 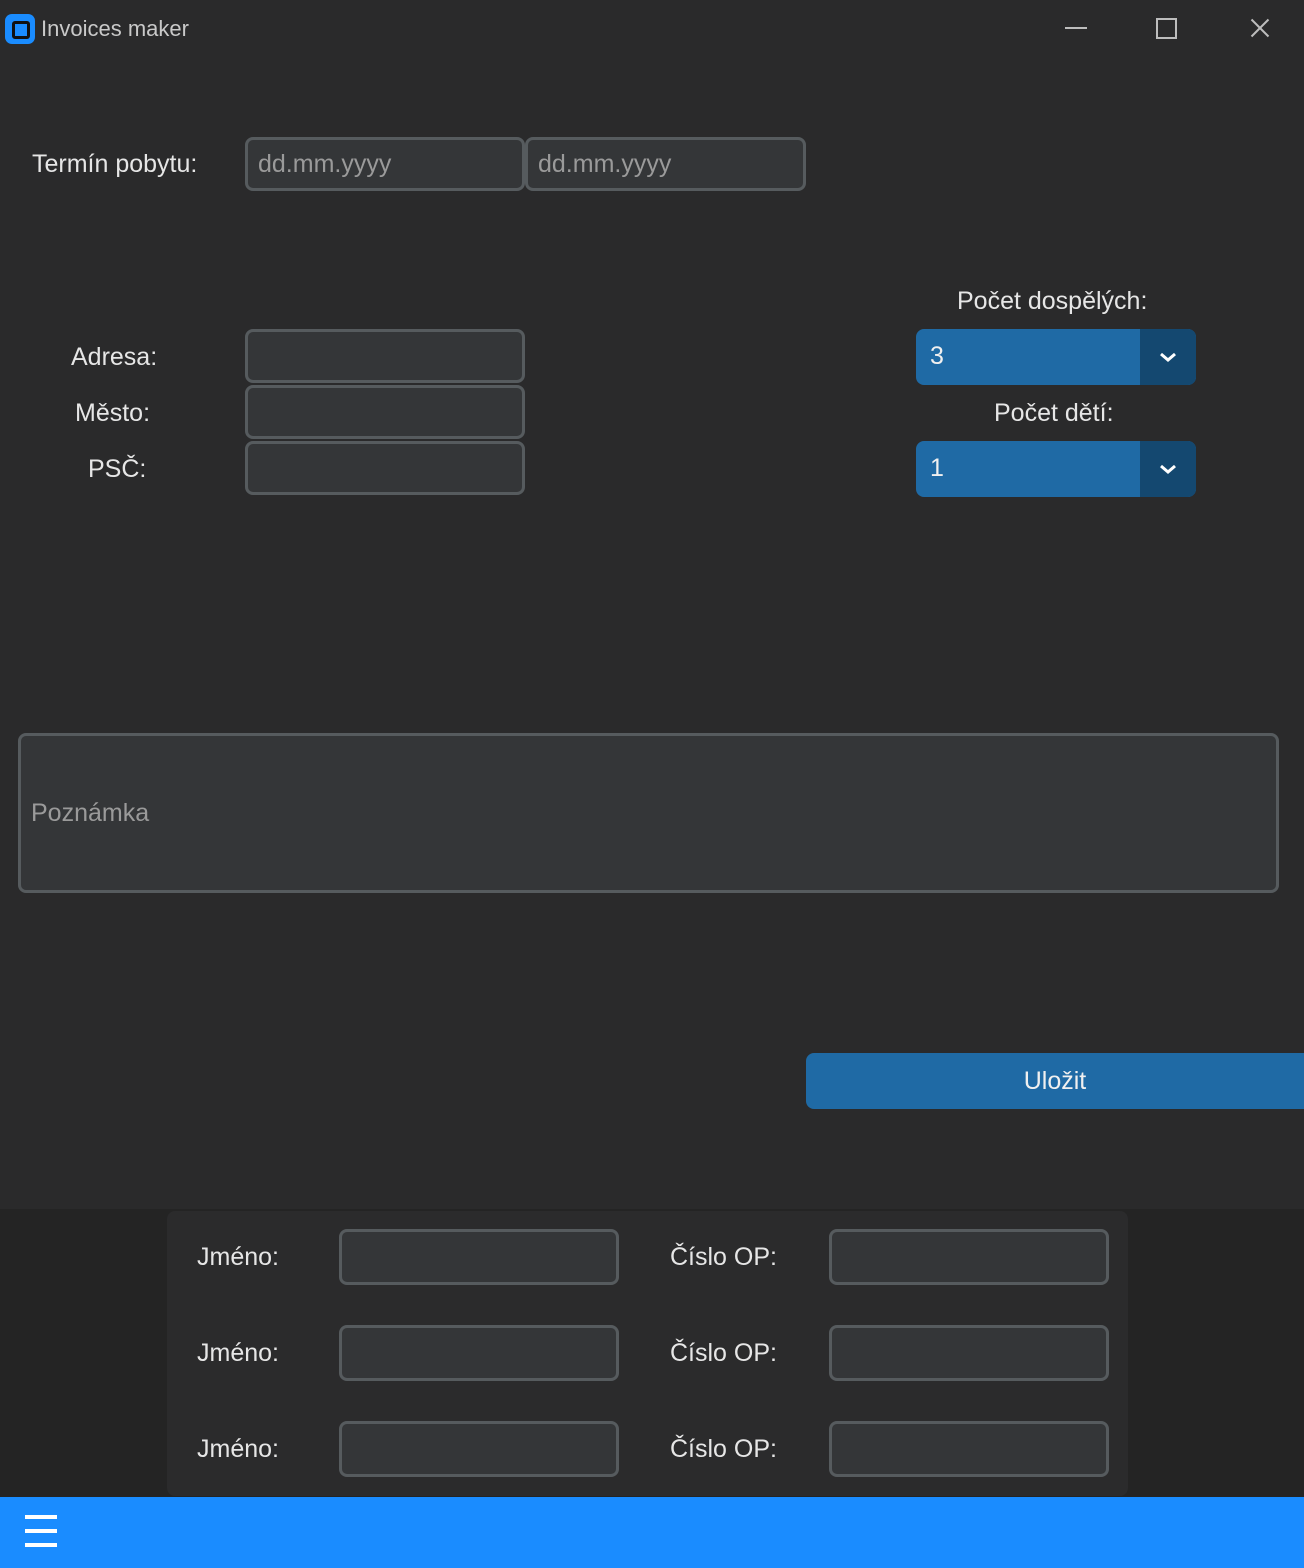 What do you see at coordinates (41, 1531) in the screenshot?
I see `hamburger-menu-icon` at bounding box center [41, 1531].